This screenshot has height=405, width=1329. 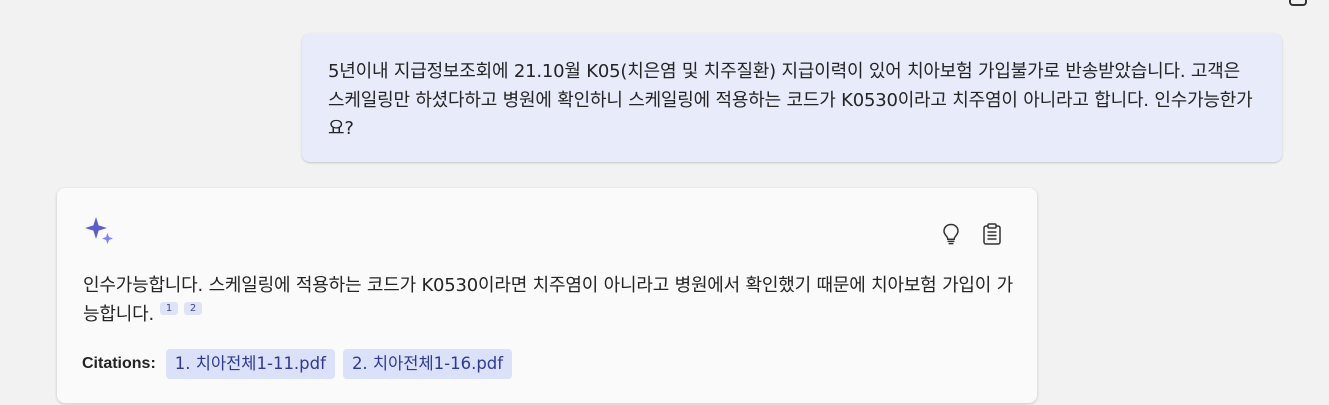 What do you see at coordinates (192, 308) in the screenshot?
I see `reference-marker-2: 2` at bounding box center [192, 308].